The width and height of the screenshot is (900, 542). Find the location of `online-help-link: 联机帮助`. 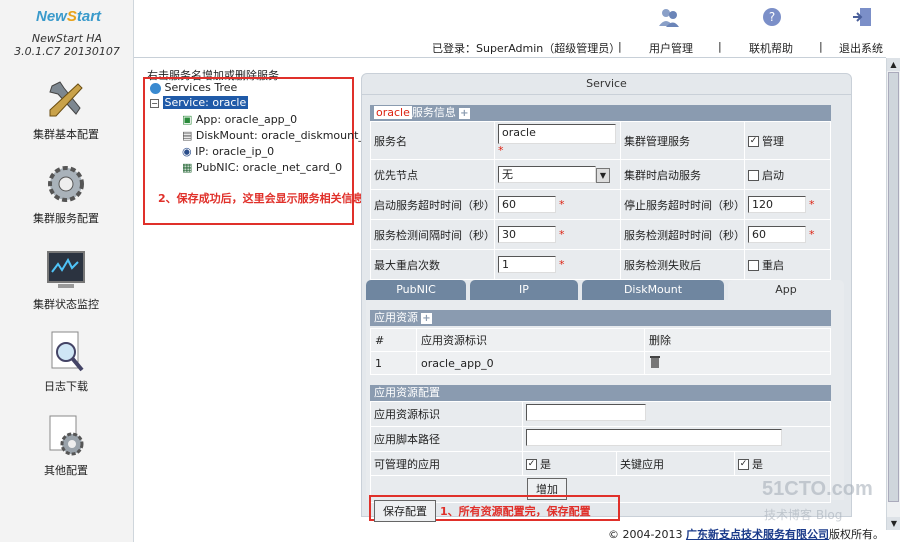

online-help-link: 联机帮助 is located at coordinates (771, 48).